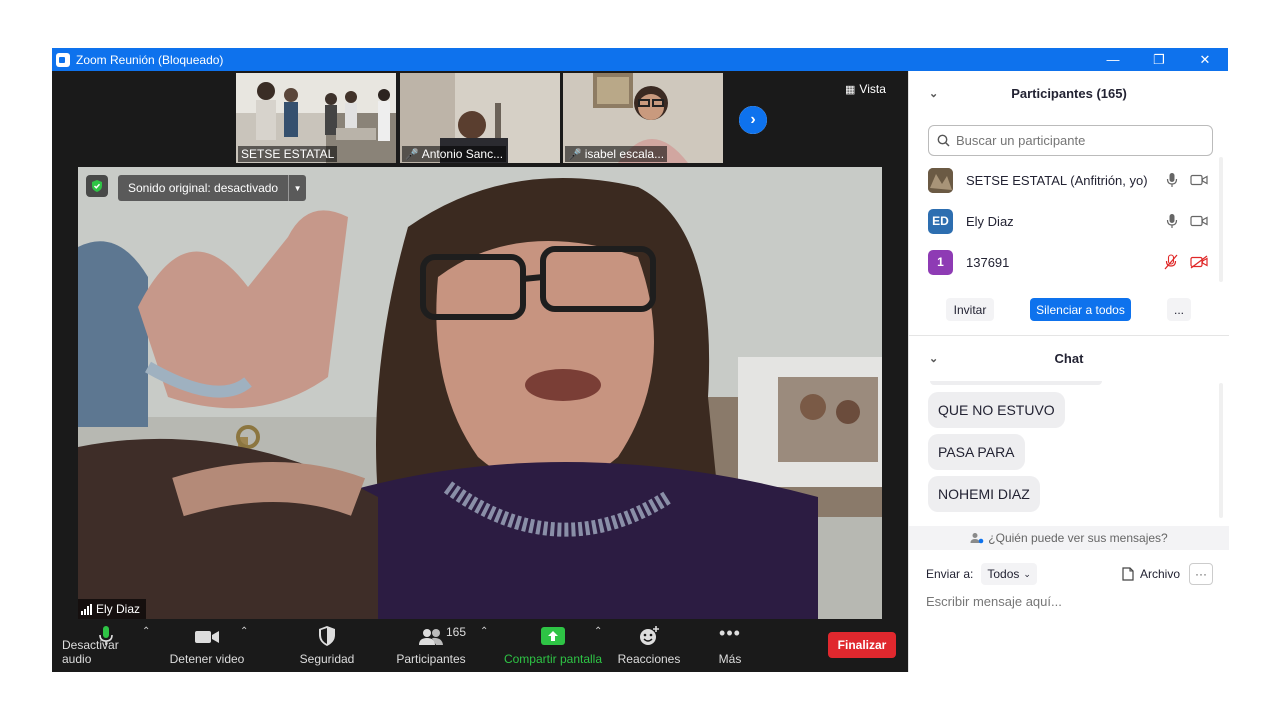 Image resolution: width=1280 pixels, height=720 pixels. What do you see at coordinates (730, 659) in the screenshot?
I see `more-label: Más` at bounding box center [730, 659].